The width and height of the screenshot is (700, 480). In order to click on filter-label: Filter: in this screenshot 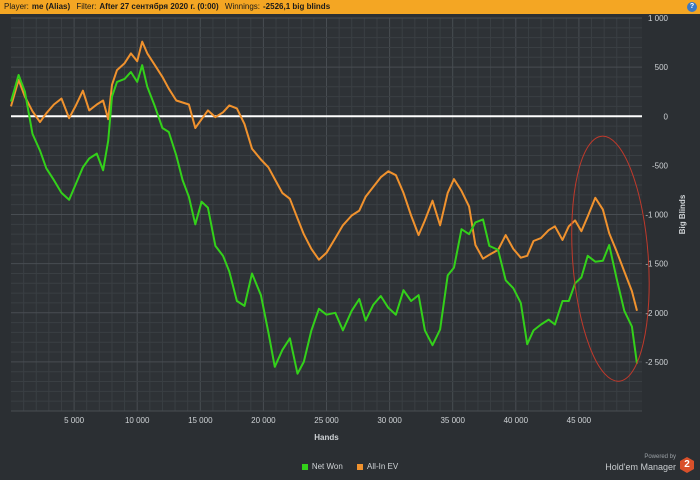, I will do `click(86, 6)`.